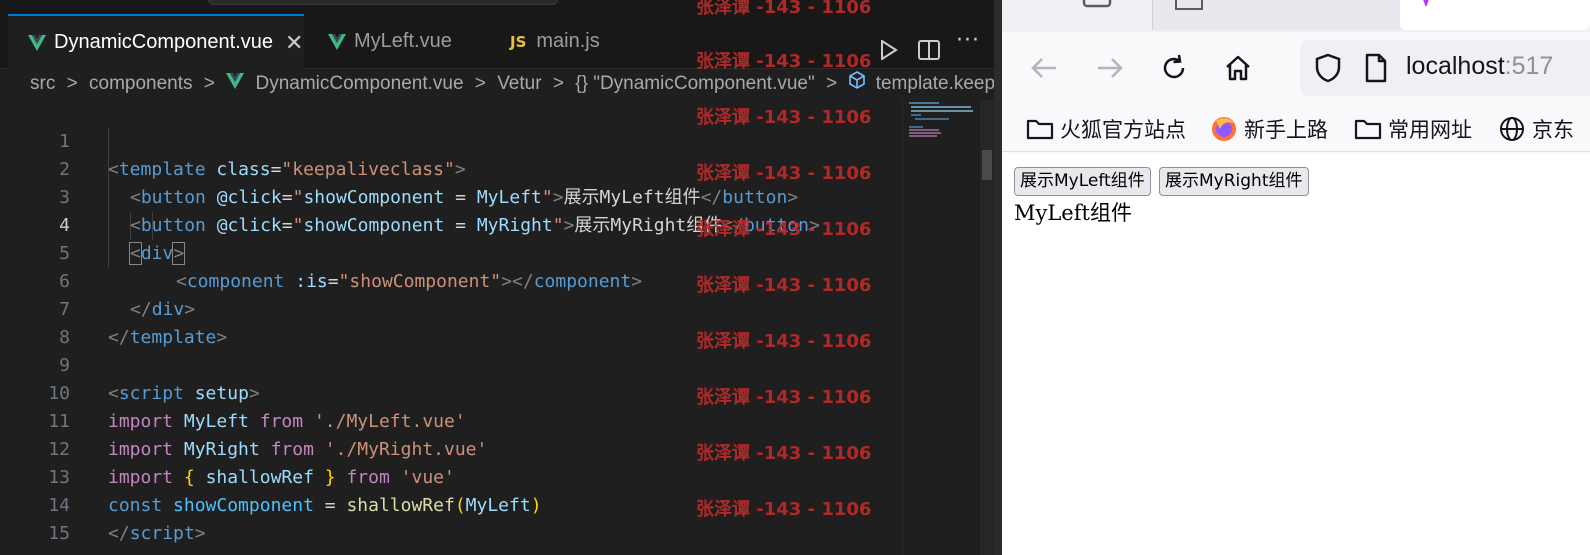 The height and width of the screenshot is (555, 1590). Describe the element at coordinates (450, 448) in the screenshot. I see `code-line: 12 import { shallowRef } from 'vue'` at that location.